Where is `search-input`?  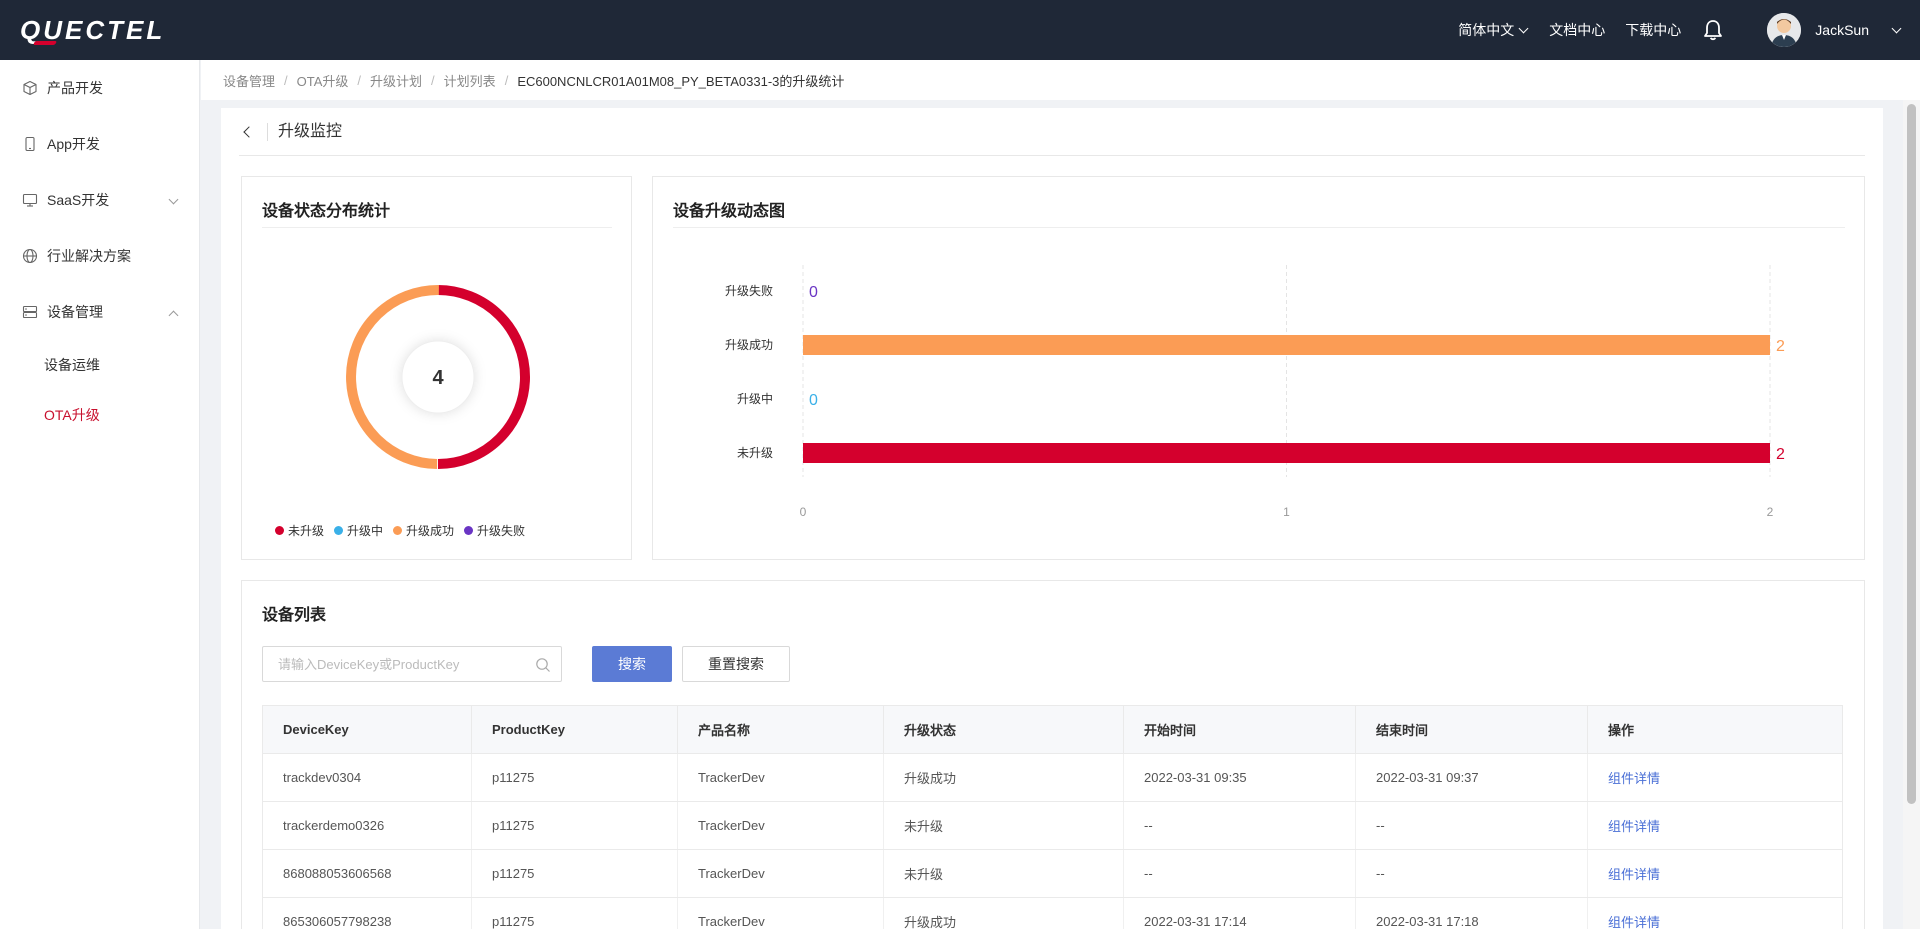
search-input is located at coordinates (393, 664).